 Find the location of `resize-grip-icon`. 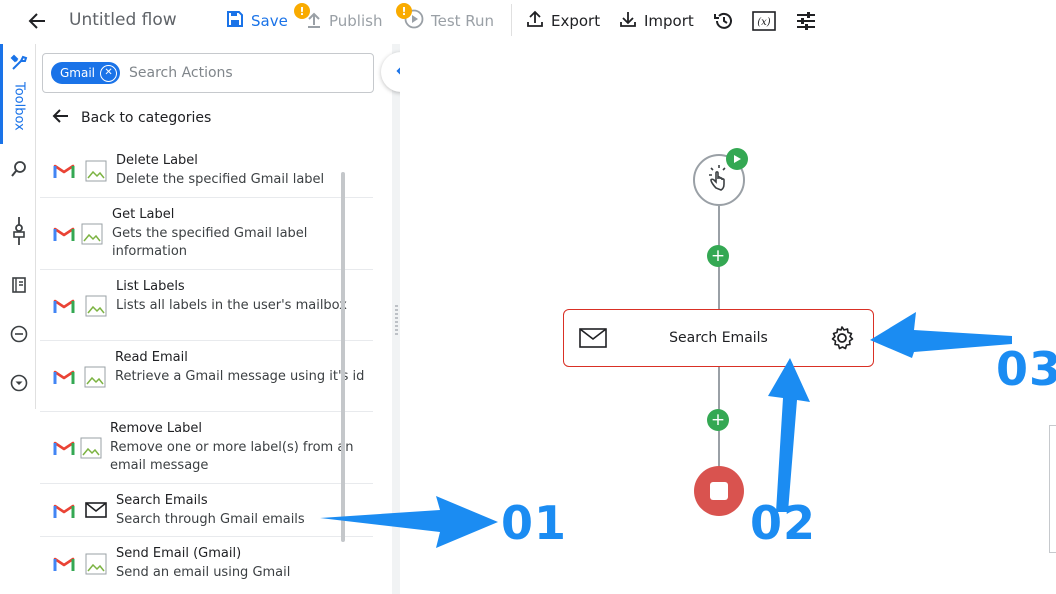

resize-grip-icon is located at coordinates (396, 320).